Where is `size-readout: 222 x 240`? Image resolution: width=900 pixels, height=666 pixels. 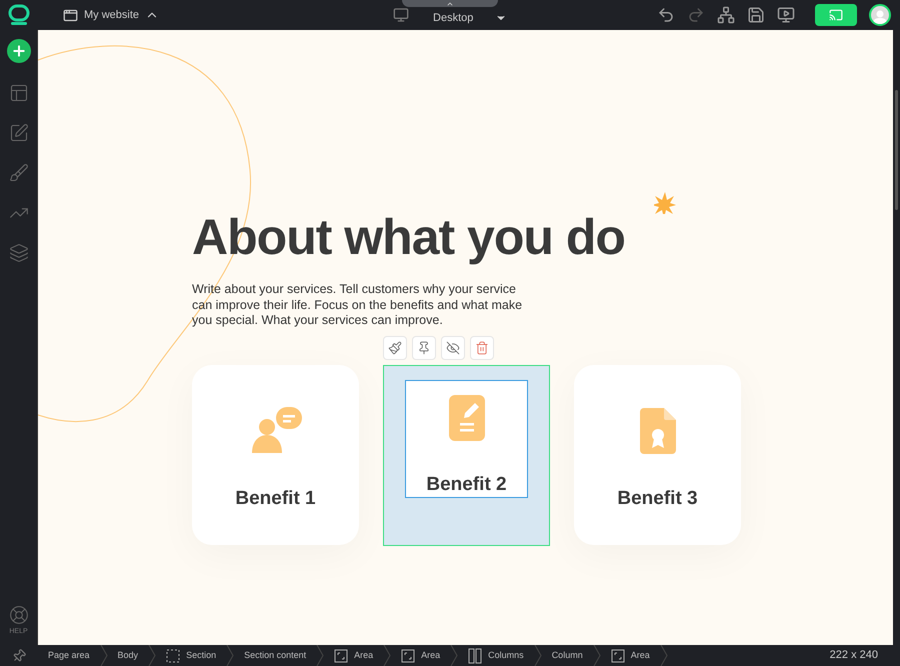 size-readout: 222 x 240 is located at coordinates (854, 656).